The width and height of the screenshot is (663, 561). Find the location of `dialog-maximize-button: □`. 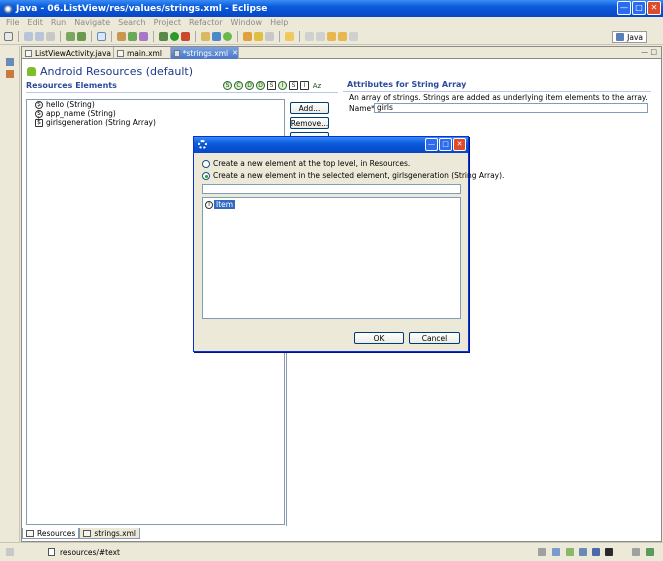

dialog-maximize-button: □ is located at coordinates (445, 144).